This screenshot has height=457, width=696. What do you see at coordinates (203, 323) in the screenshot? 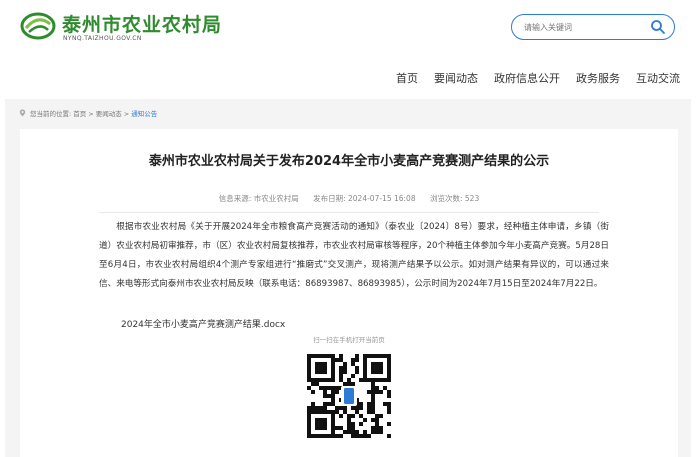
I see `attachment-link: 2024年全市小麦高产竞赛测产结果.docx` at bounding box center [203, 323].